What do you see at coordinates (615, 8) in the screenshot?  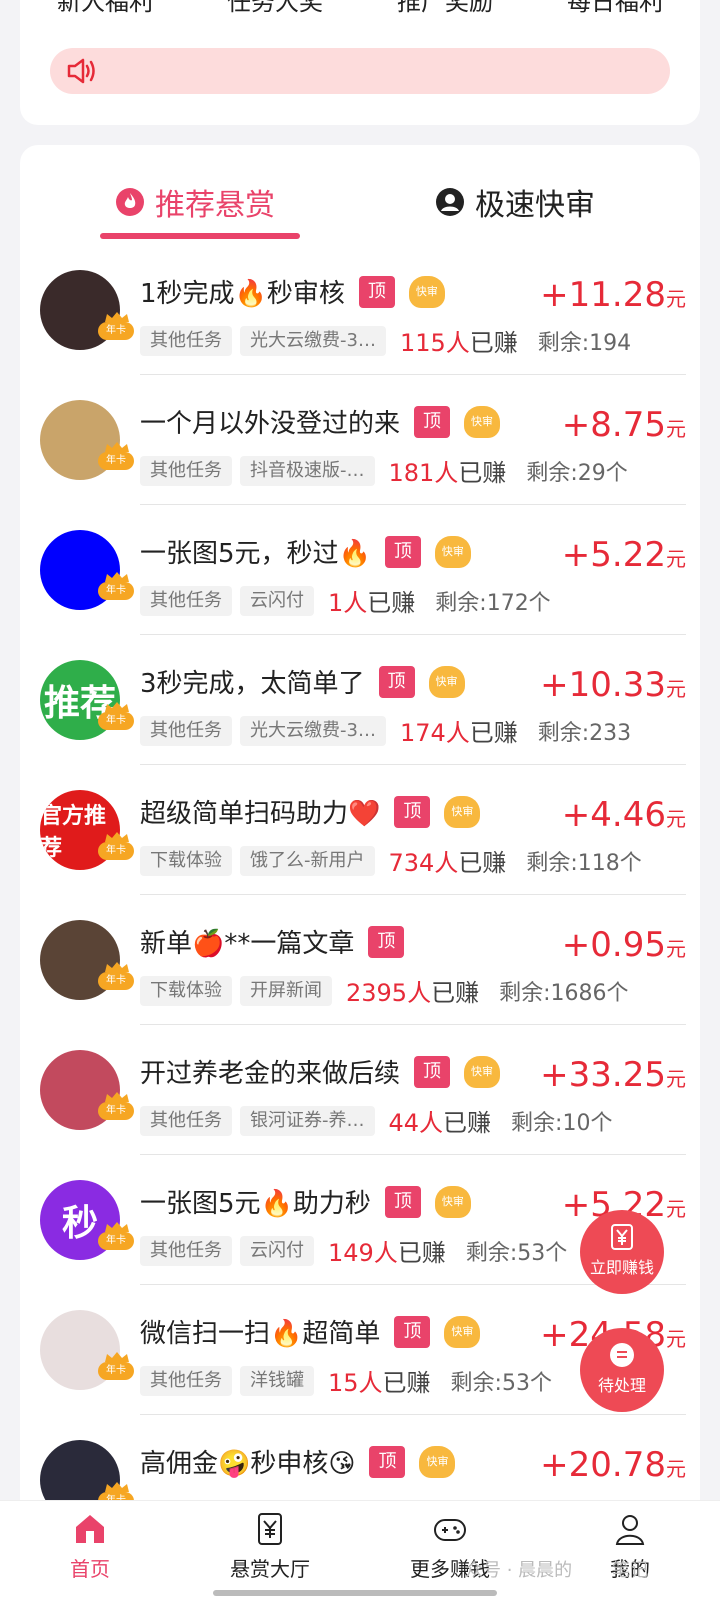 I see `link-daily-welfare: 每日福利` at bounding box center [615, 8].